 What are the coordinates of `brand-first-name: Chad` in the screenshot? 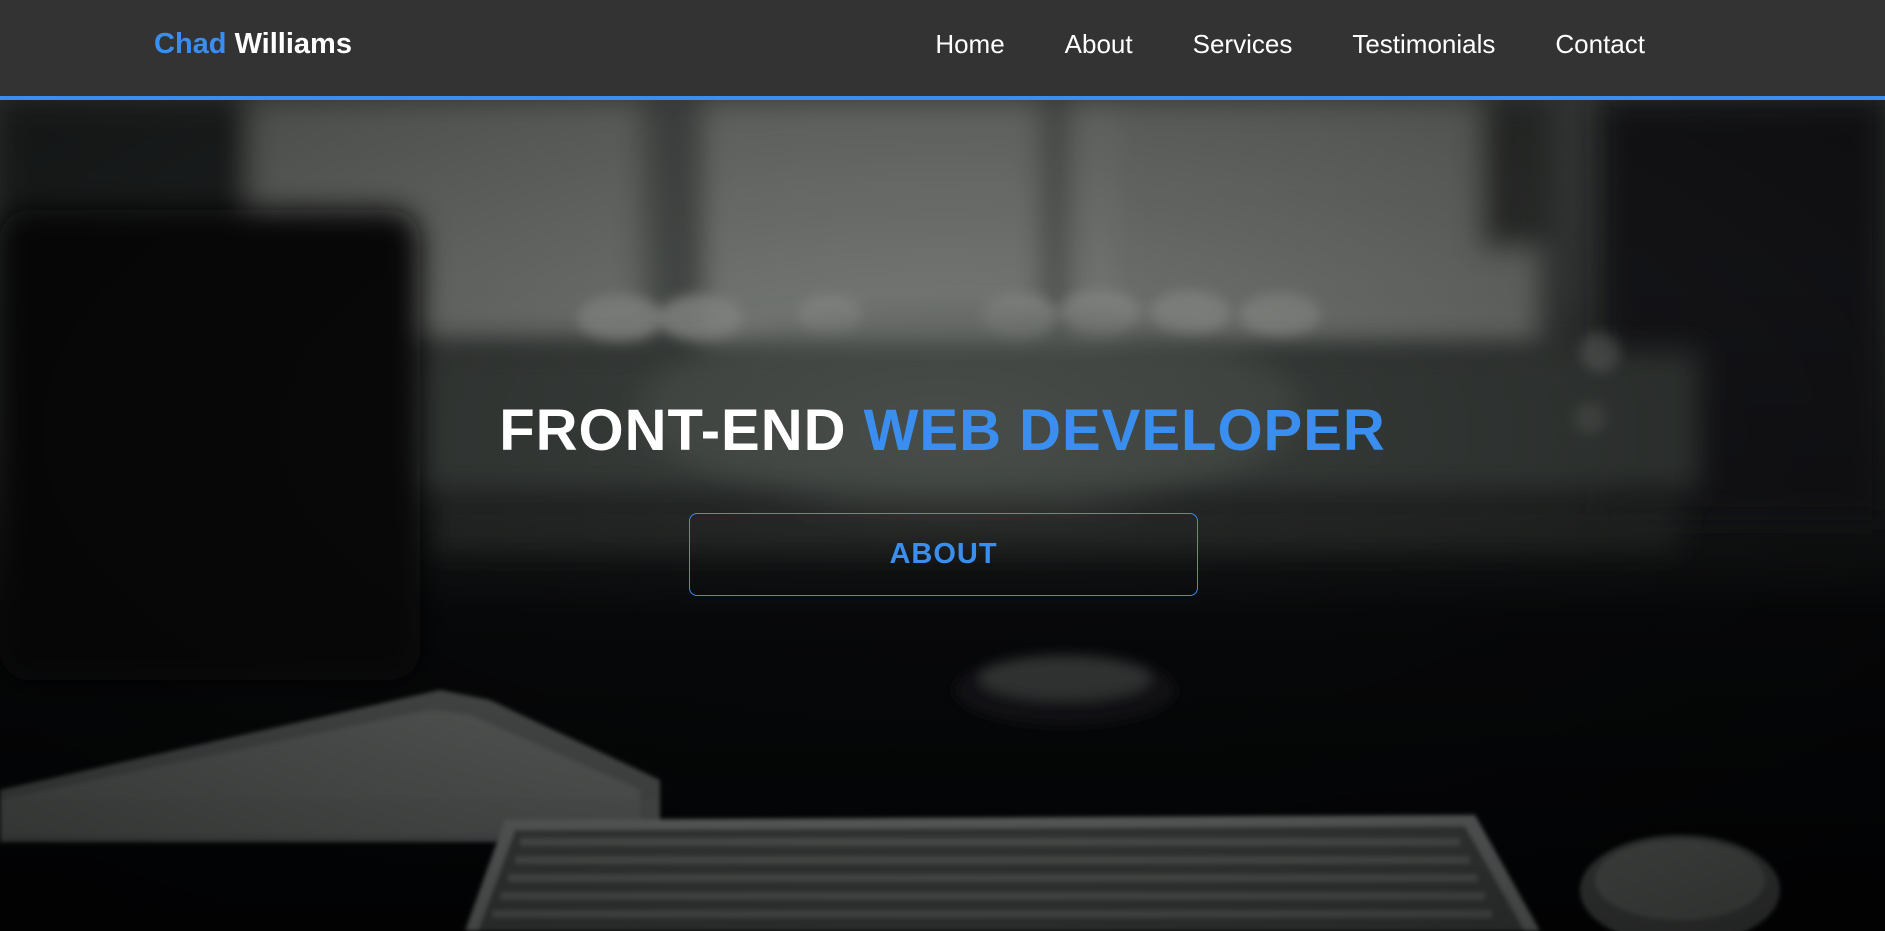 It's located at (190, 44).